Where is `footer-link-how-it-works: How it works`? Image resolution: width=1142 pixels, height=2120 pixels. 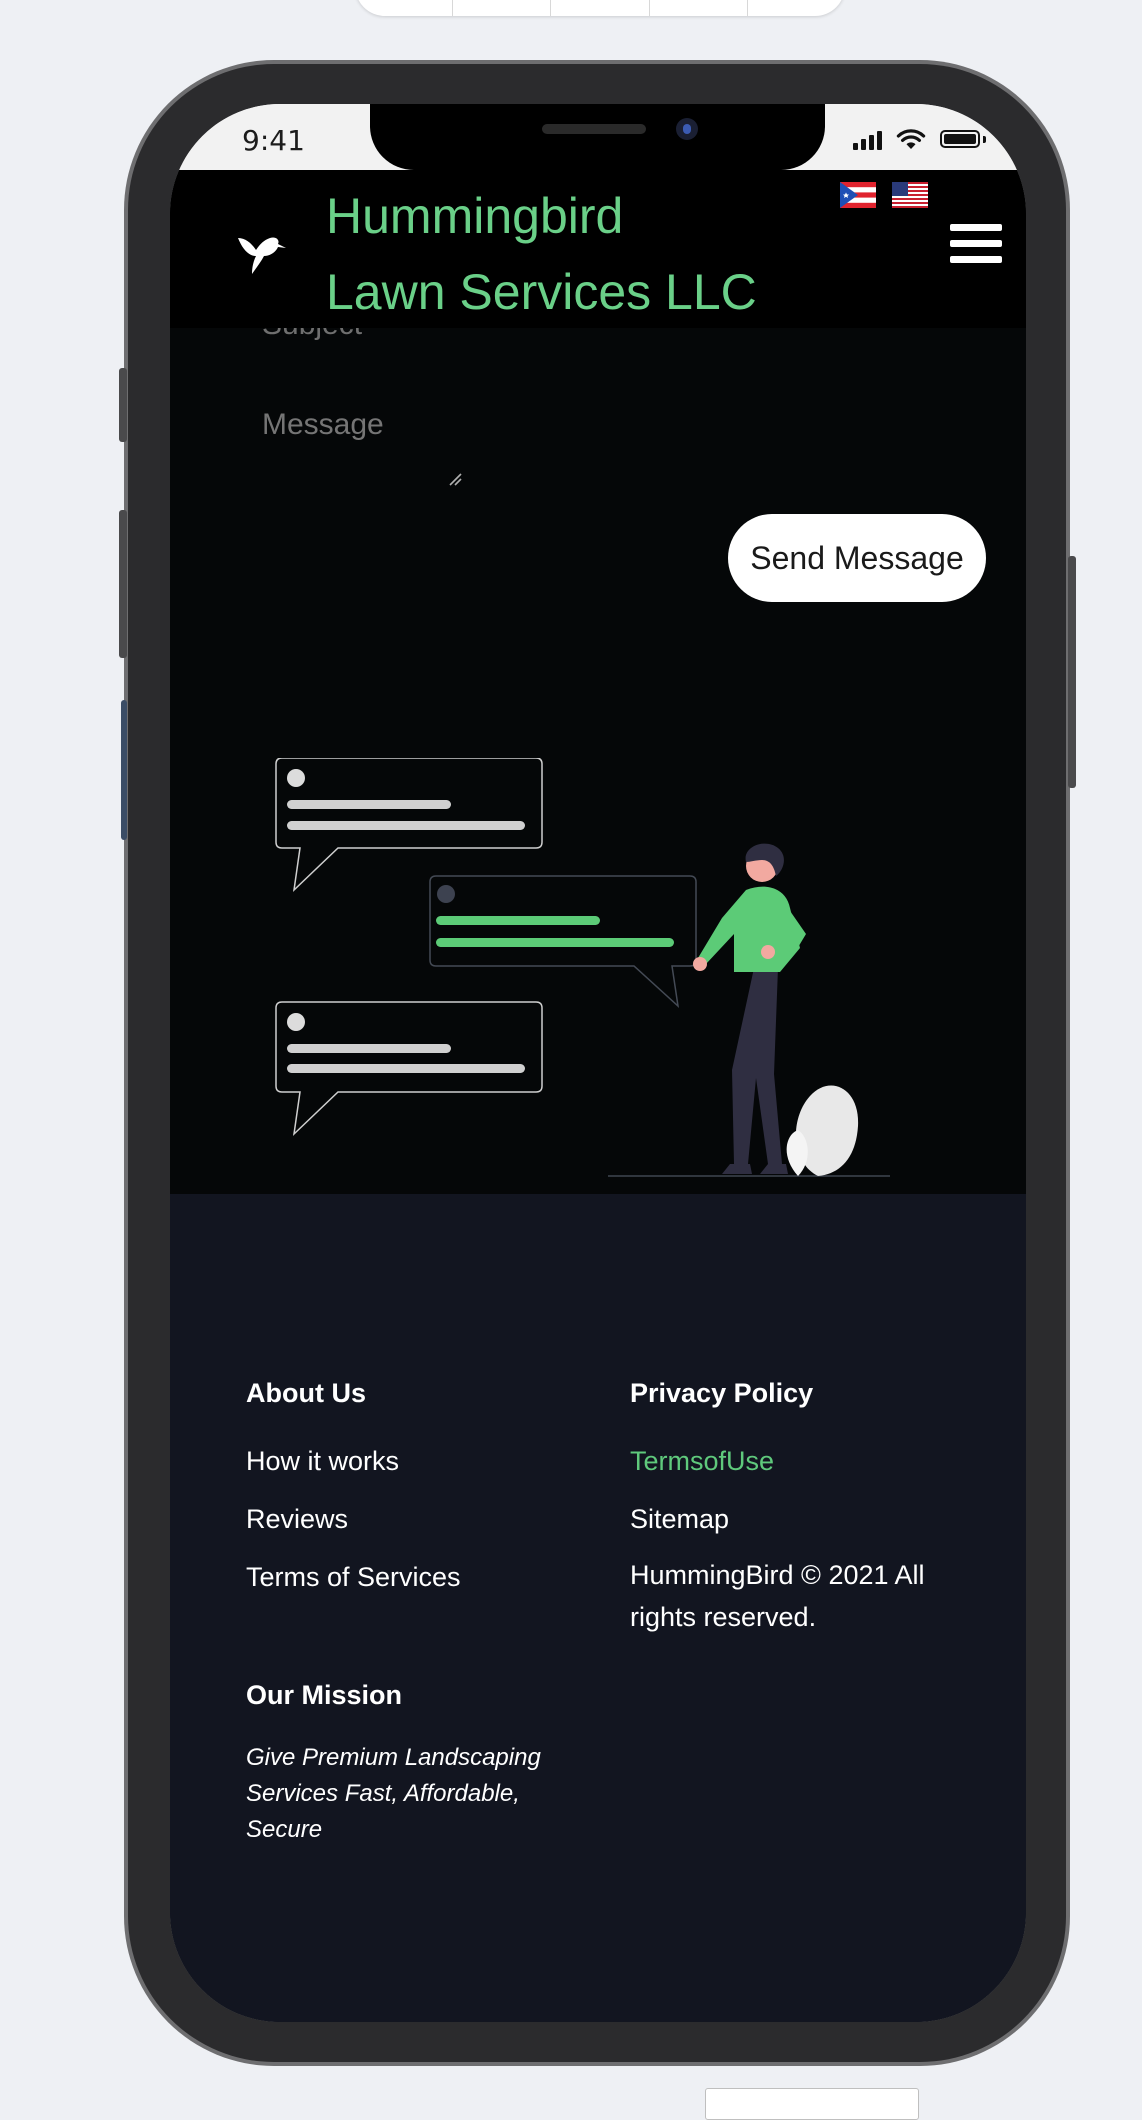
footer-link-how-it-works: How it works is located at coordinates (322, 1461).